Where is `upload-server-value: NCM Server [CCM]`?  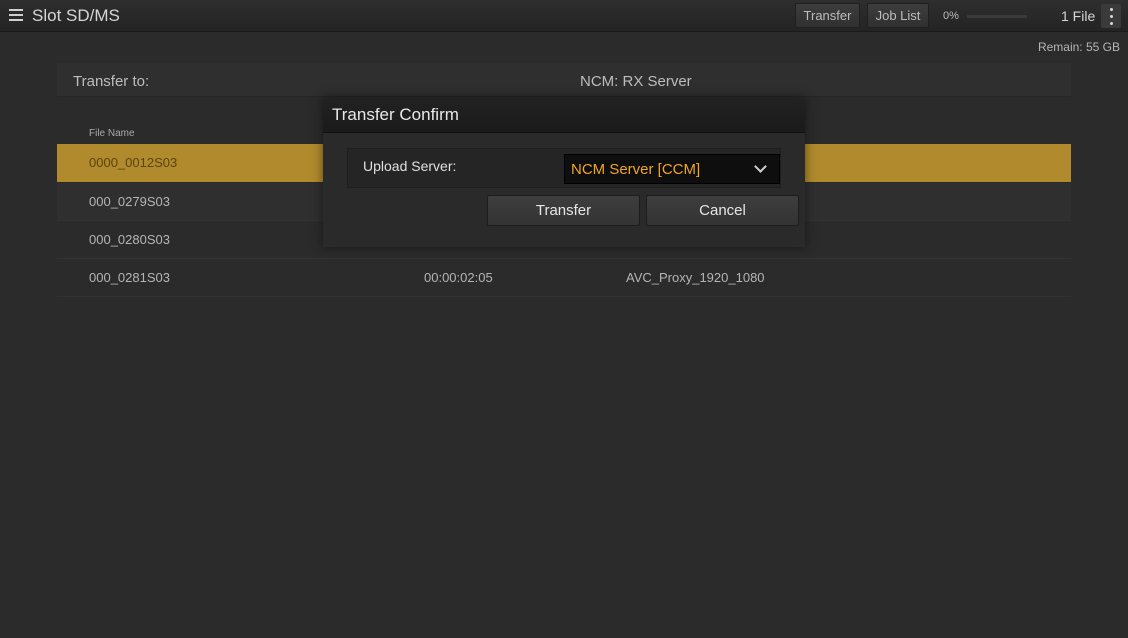 upload-server-value: NCM Server [CCM] is located at coordinates (636, 169).